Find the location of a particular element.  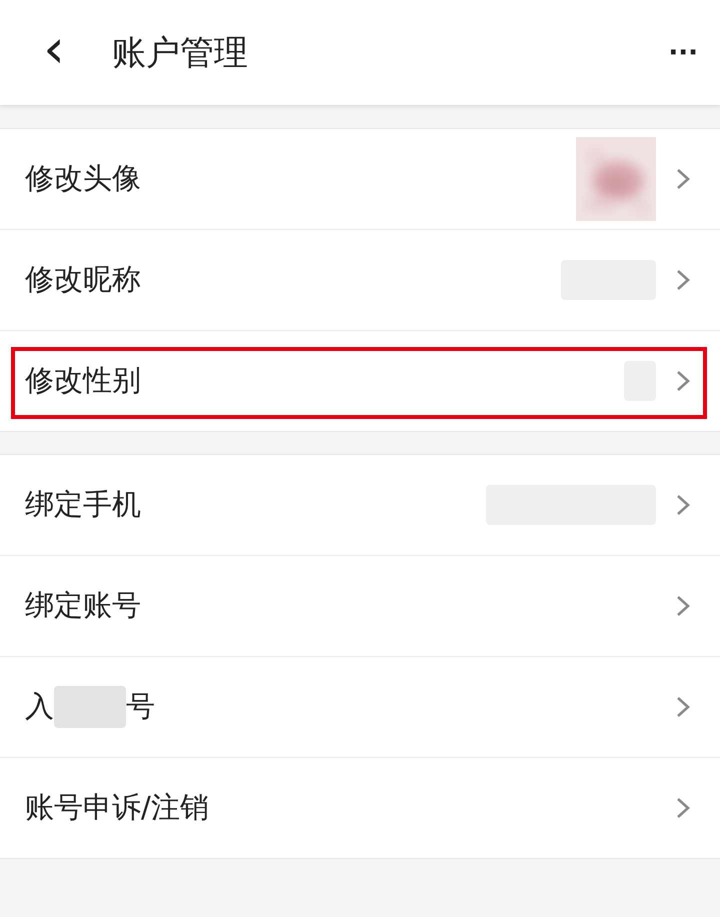

row-label: 号 is located at coordinates (140, 706).